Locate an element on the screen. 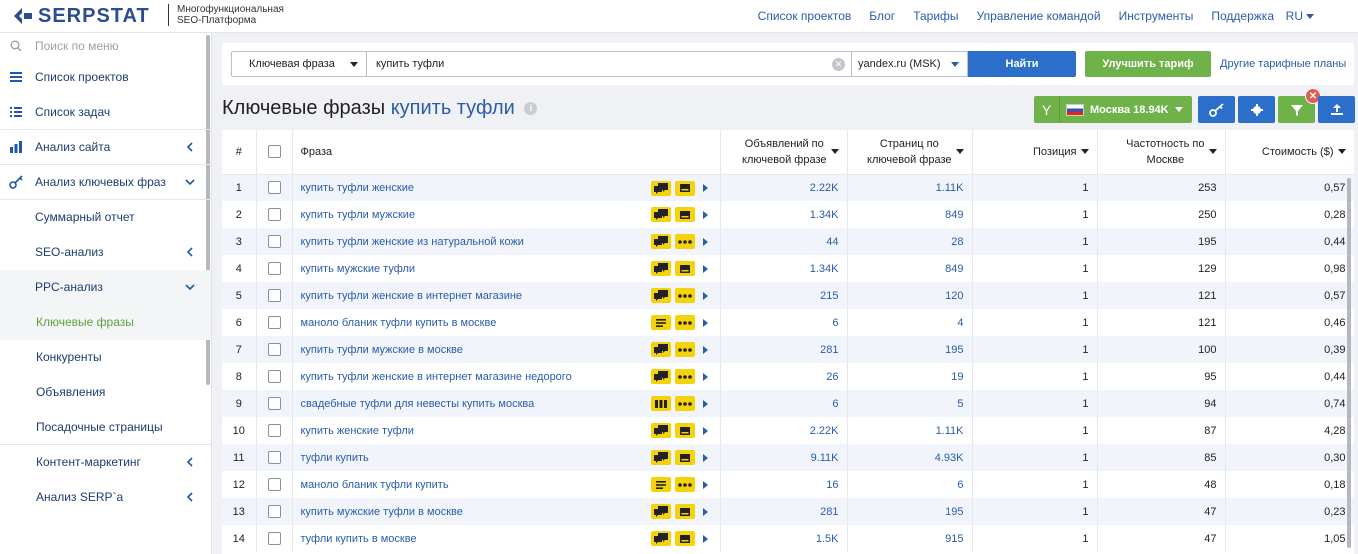 The height and width of the screenshot is (554, 1358). sidebar-search: Поиск по меню is located at coordinates (105, 46).